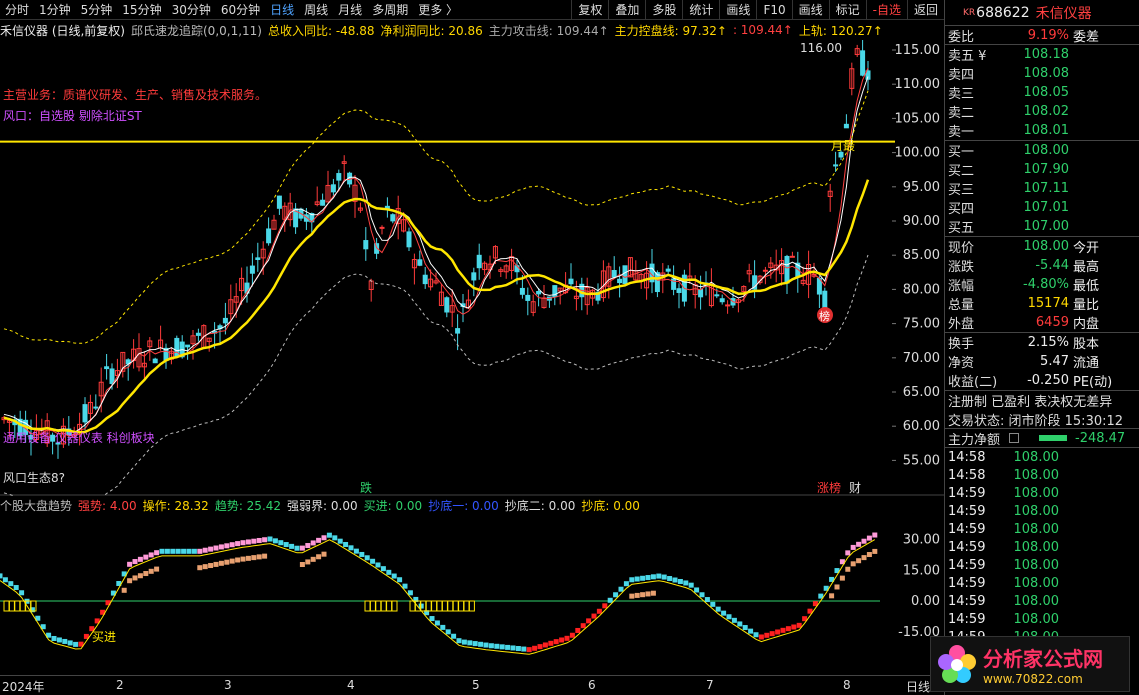  What do you see at coordinates (1052, 265) in the screenshot?
I see `stat-row-value: -5.44` at bounding box center [1052, 265].